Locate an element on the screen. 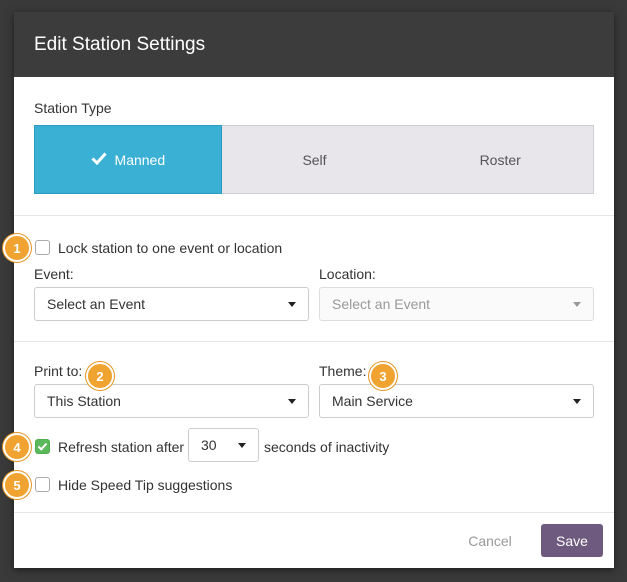 The height and width of the screenshot is (582, 627). station-type-roster-label: Roster is located at coordinates (500, 159).